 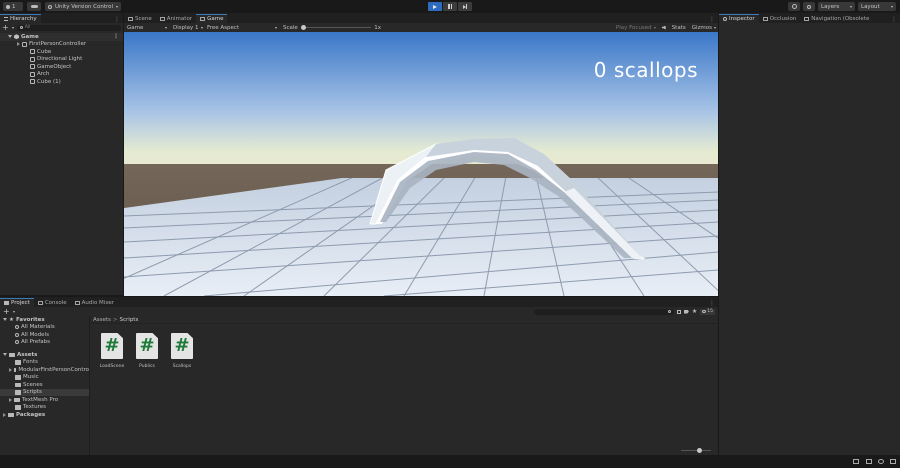 What do you see at coordinates (836, 18) in the screenshot?
I see `tab-navigation: Navigation (Obsolete` at bounding box center [836, 18].